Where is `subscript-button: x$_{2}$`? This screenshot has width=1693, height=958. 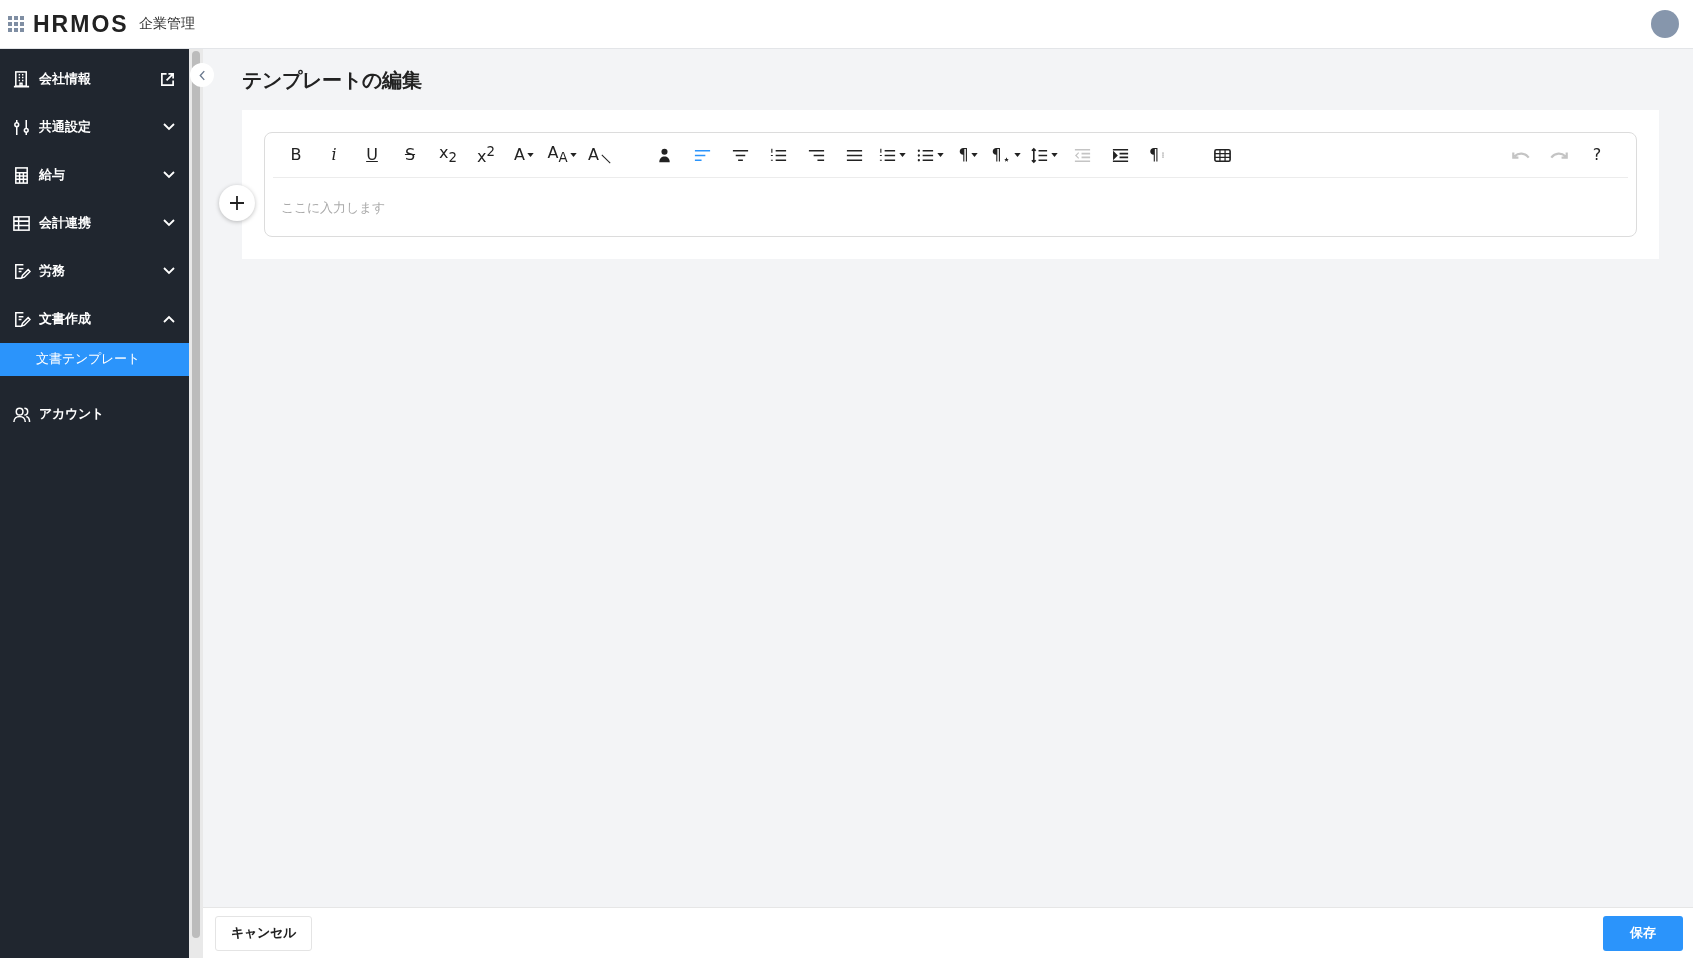 subscript-button: x$_{2}$ is located at coordinates (448, 155).